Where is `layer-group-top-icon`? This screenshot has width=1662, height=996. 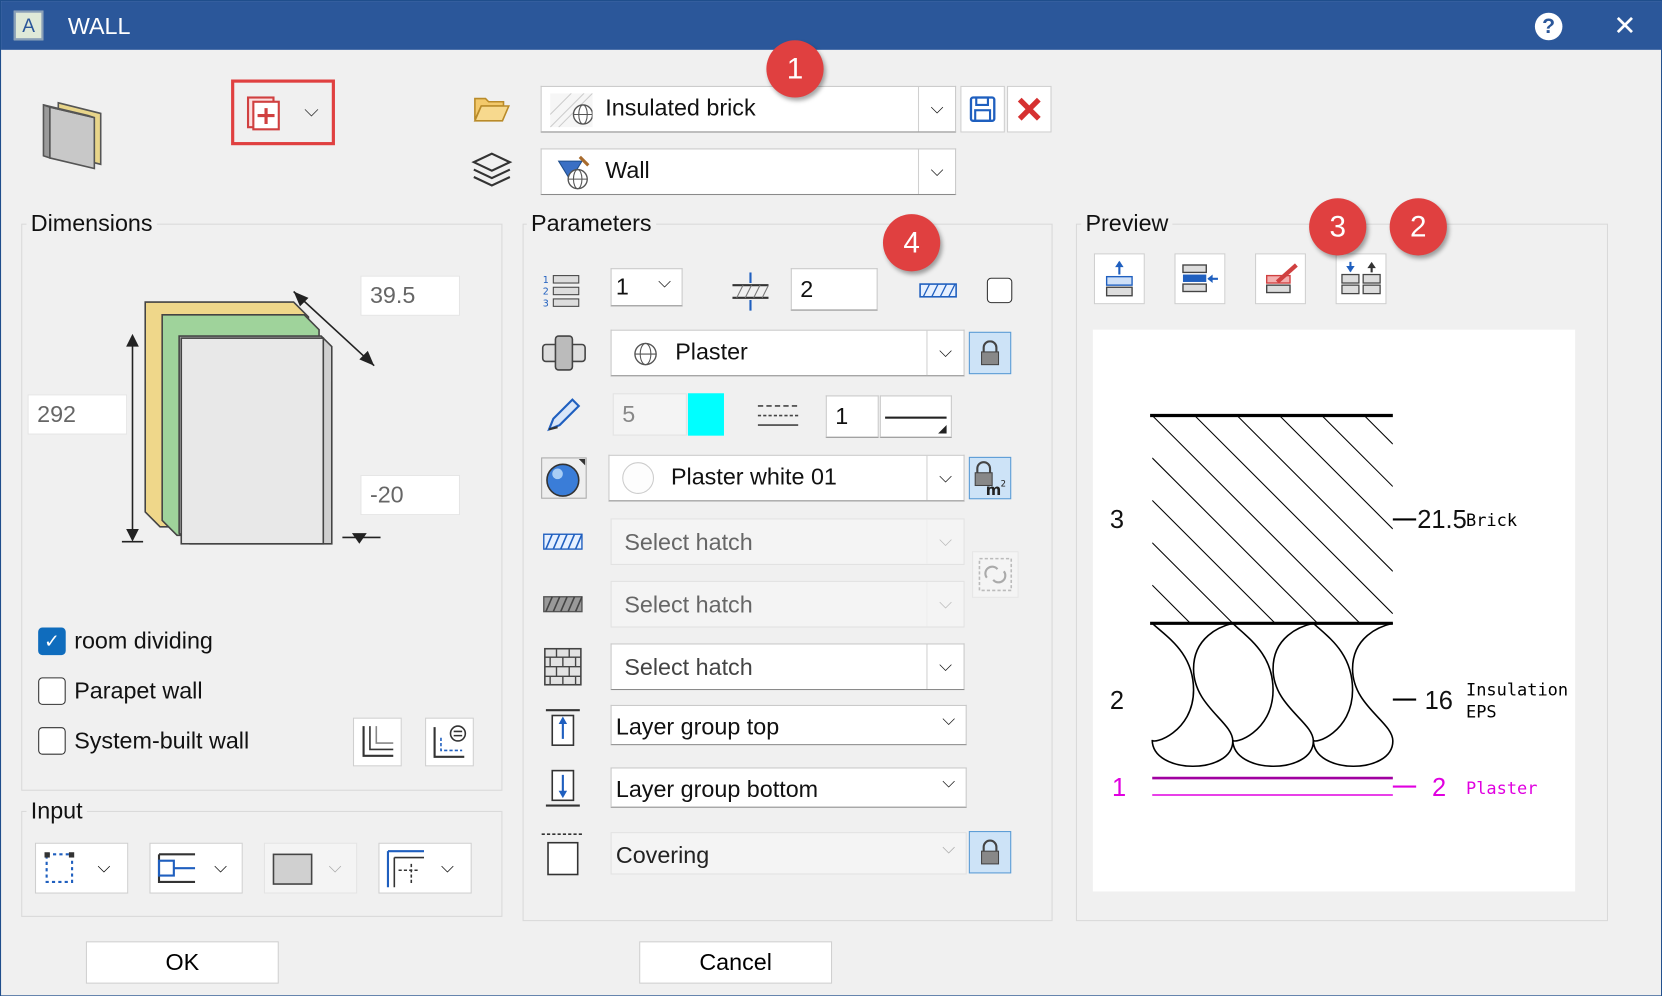 layer-group-top-icon is located at coordinates (562, 727).